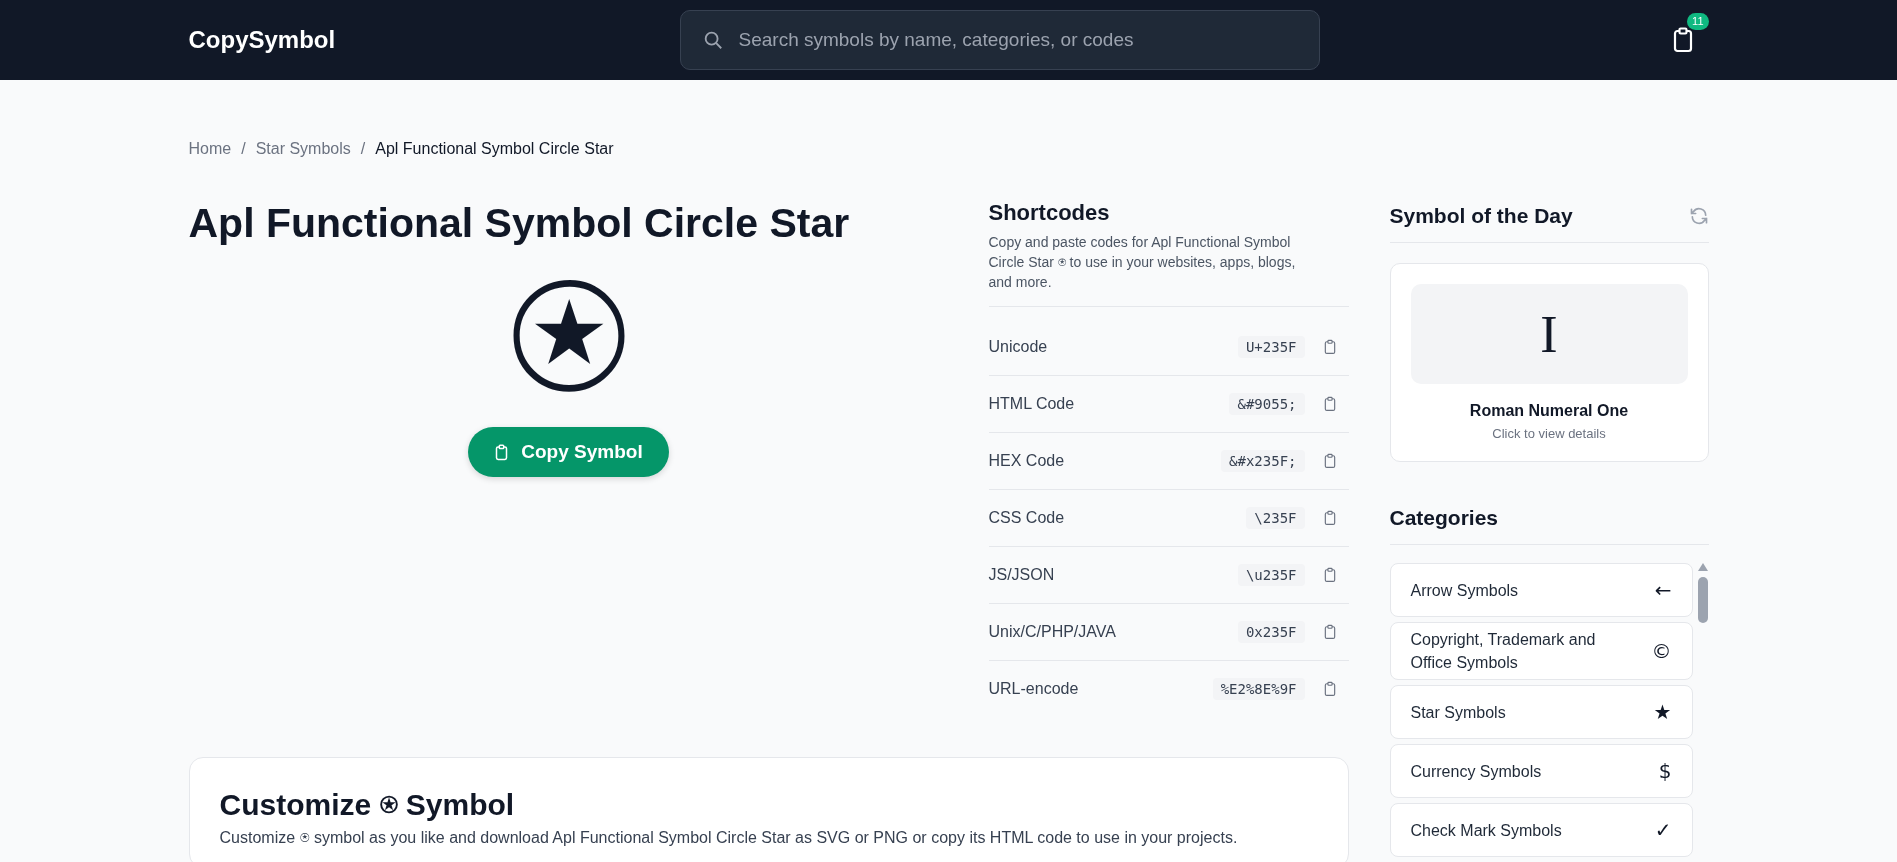 The width and height of the screenshot is (1897, 862). What do you see at coordinates (1275, 518) in the screenshot?
I see `code-value: \235F` at bounding box center [1275, 518].